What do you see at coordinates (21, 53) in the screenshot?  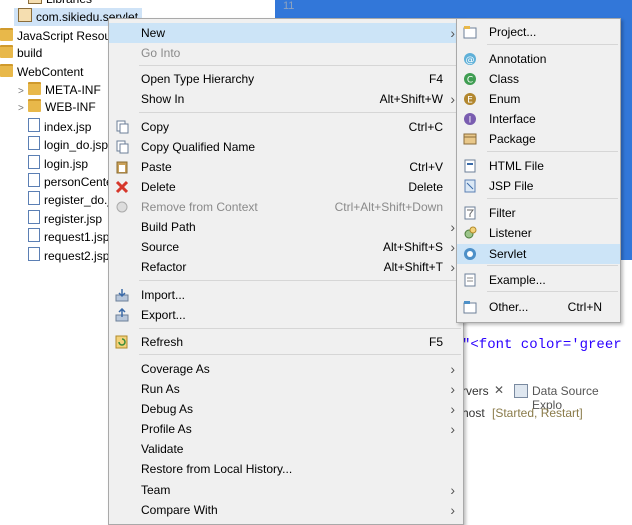 I see `tree-item: build` at bounding box center [21, 53].